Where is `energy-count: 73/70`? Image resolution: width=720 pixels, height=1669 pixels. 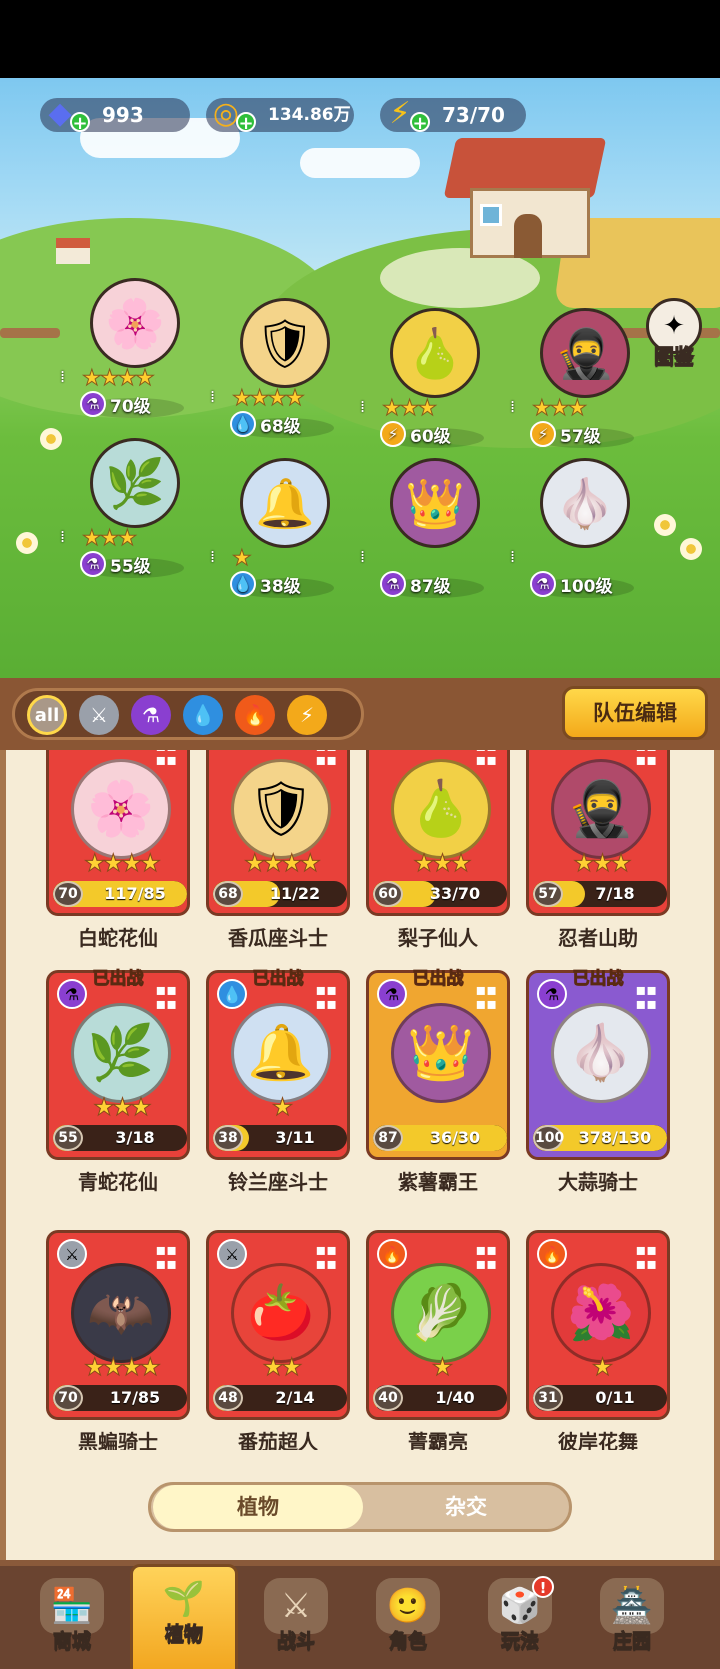 energy-count: 73/70 is located at coordinates (473, 115).